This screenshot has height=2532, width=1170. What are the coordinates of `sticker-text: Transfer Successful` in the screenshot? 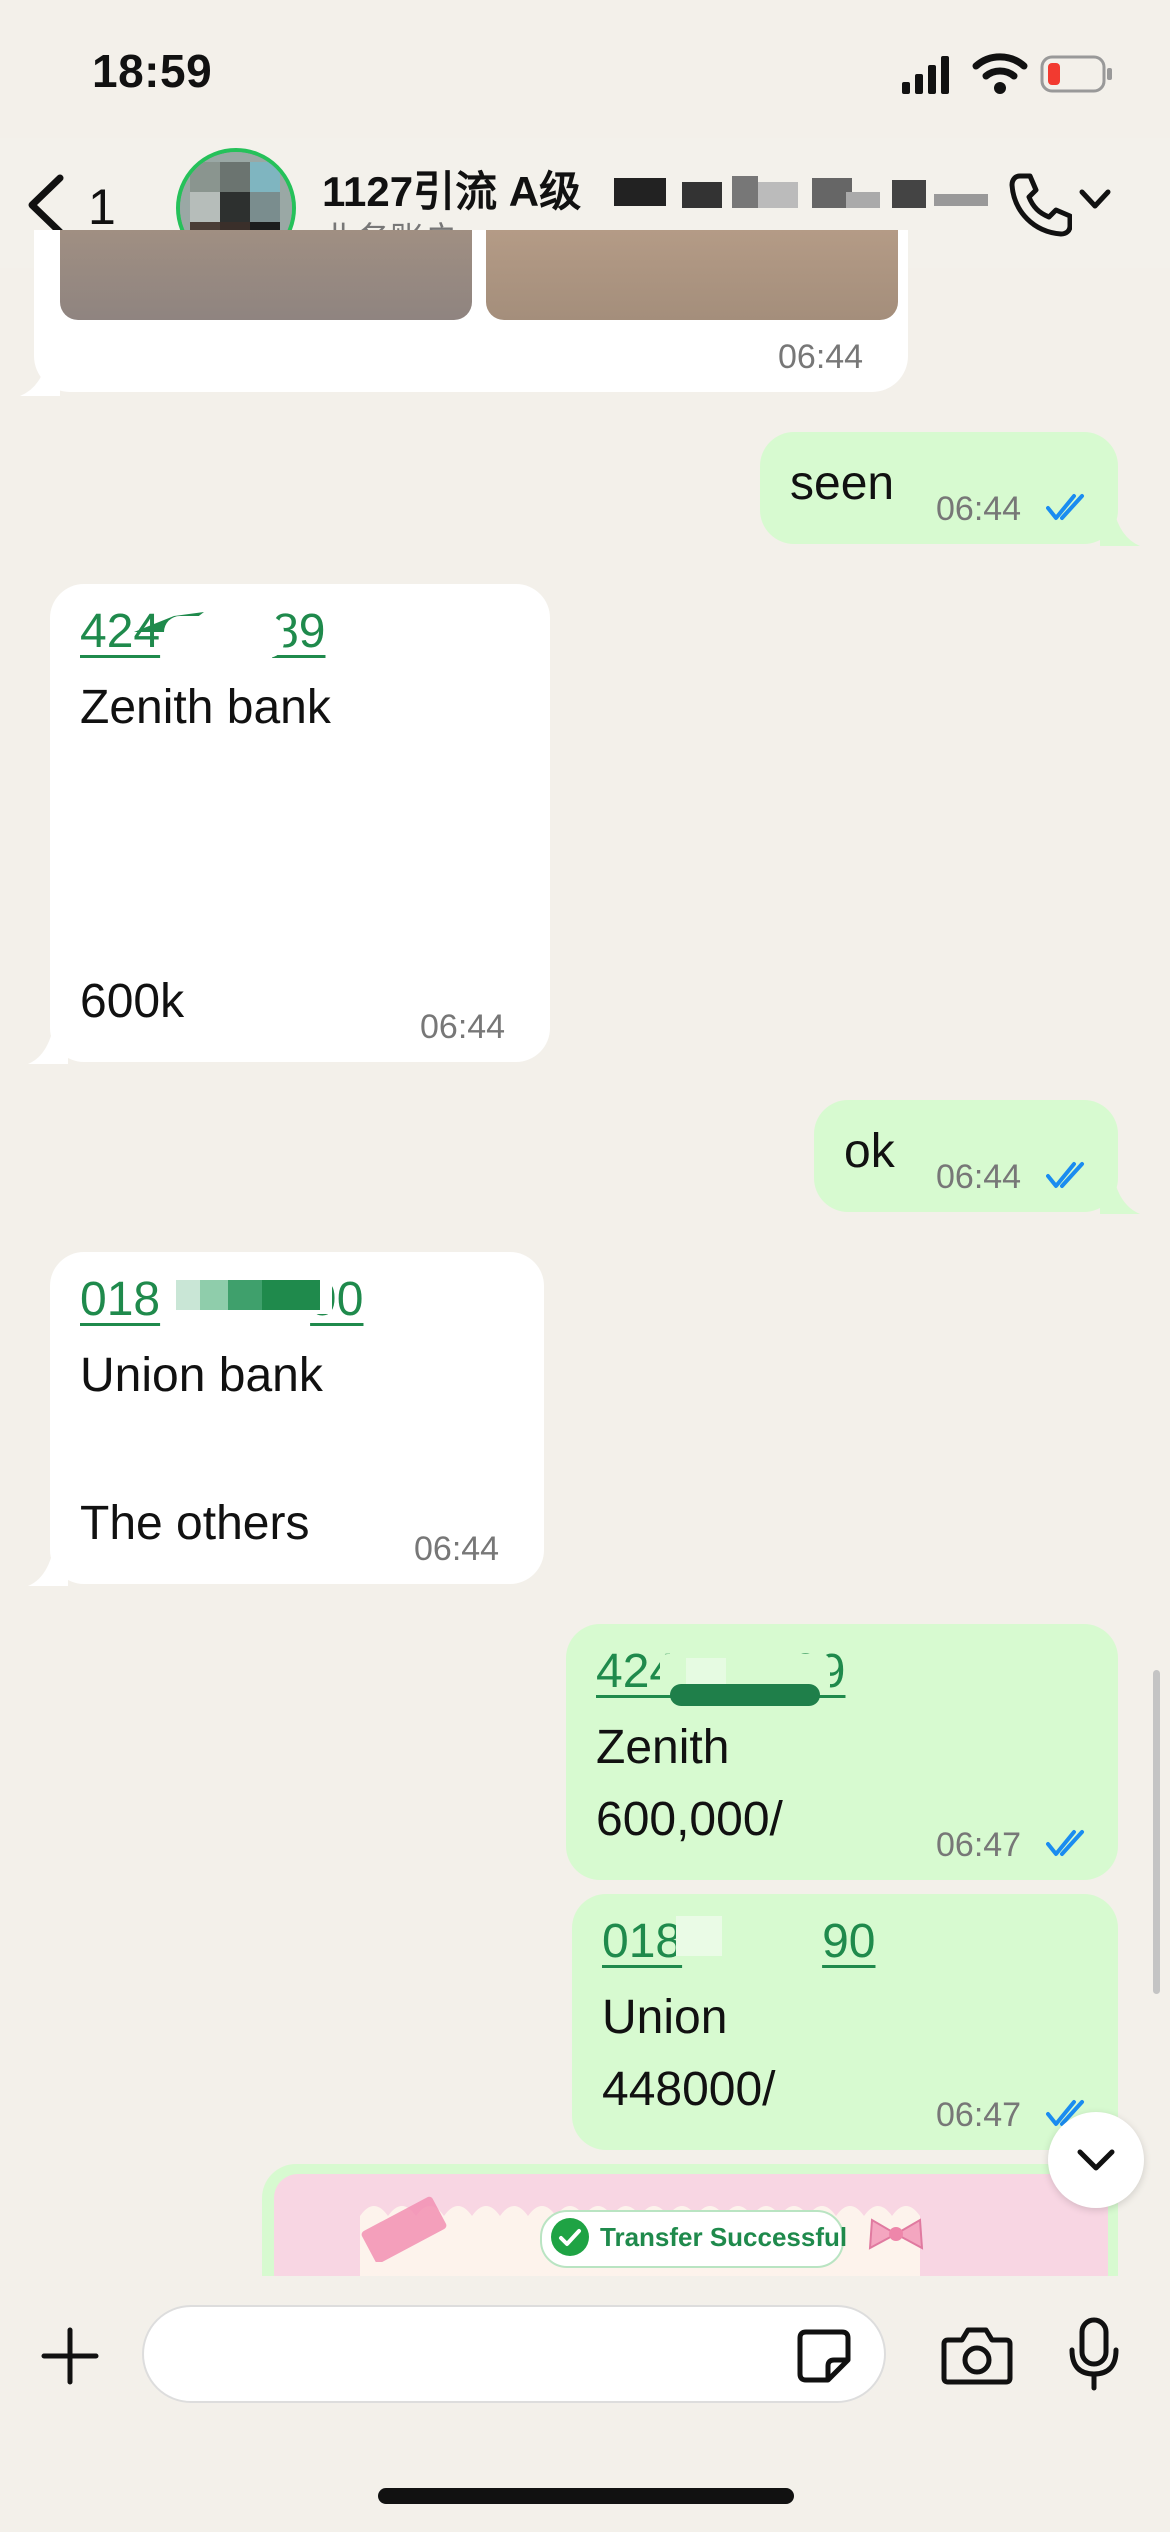 It's located at (724, 2237).